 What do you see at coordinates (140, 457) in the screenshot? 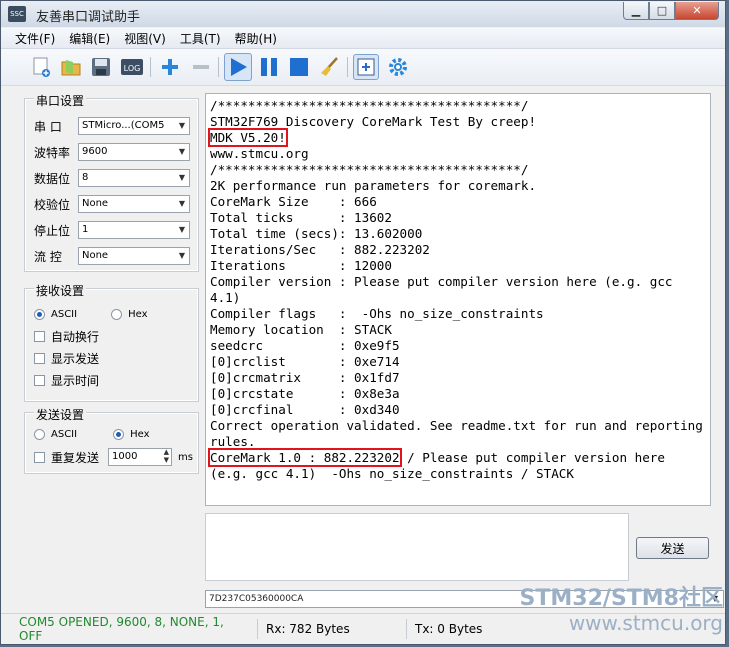
I see `interval-stepper: 1000 ▲ ▼` at bounding box center [140, 457].